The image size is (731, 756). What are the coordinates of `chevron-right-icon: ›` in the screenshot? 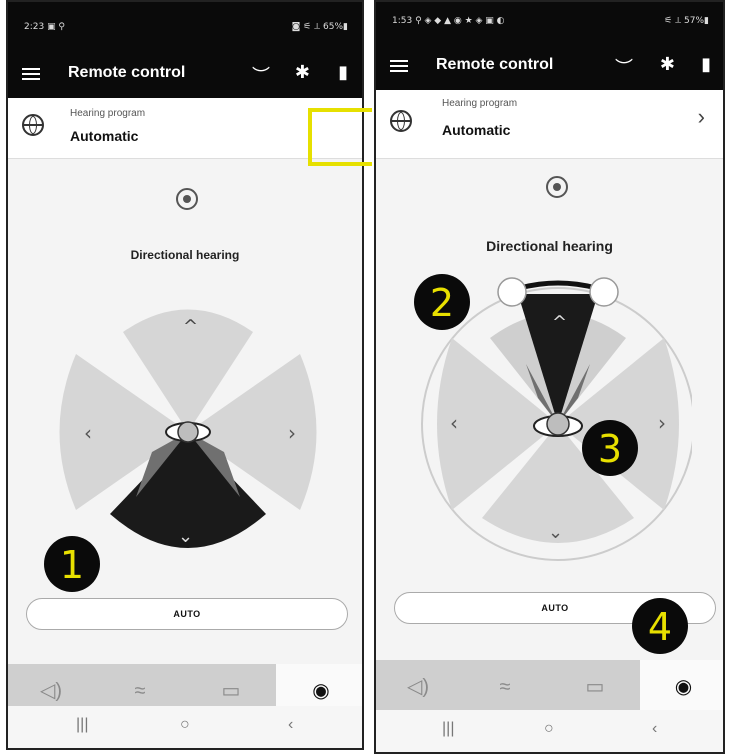 It's located at (701, 117).